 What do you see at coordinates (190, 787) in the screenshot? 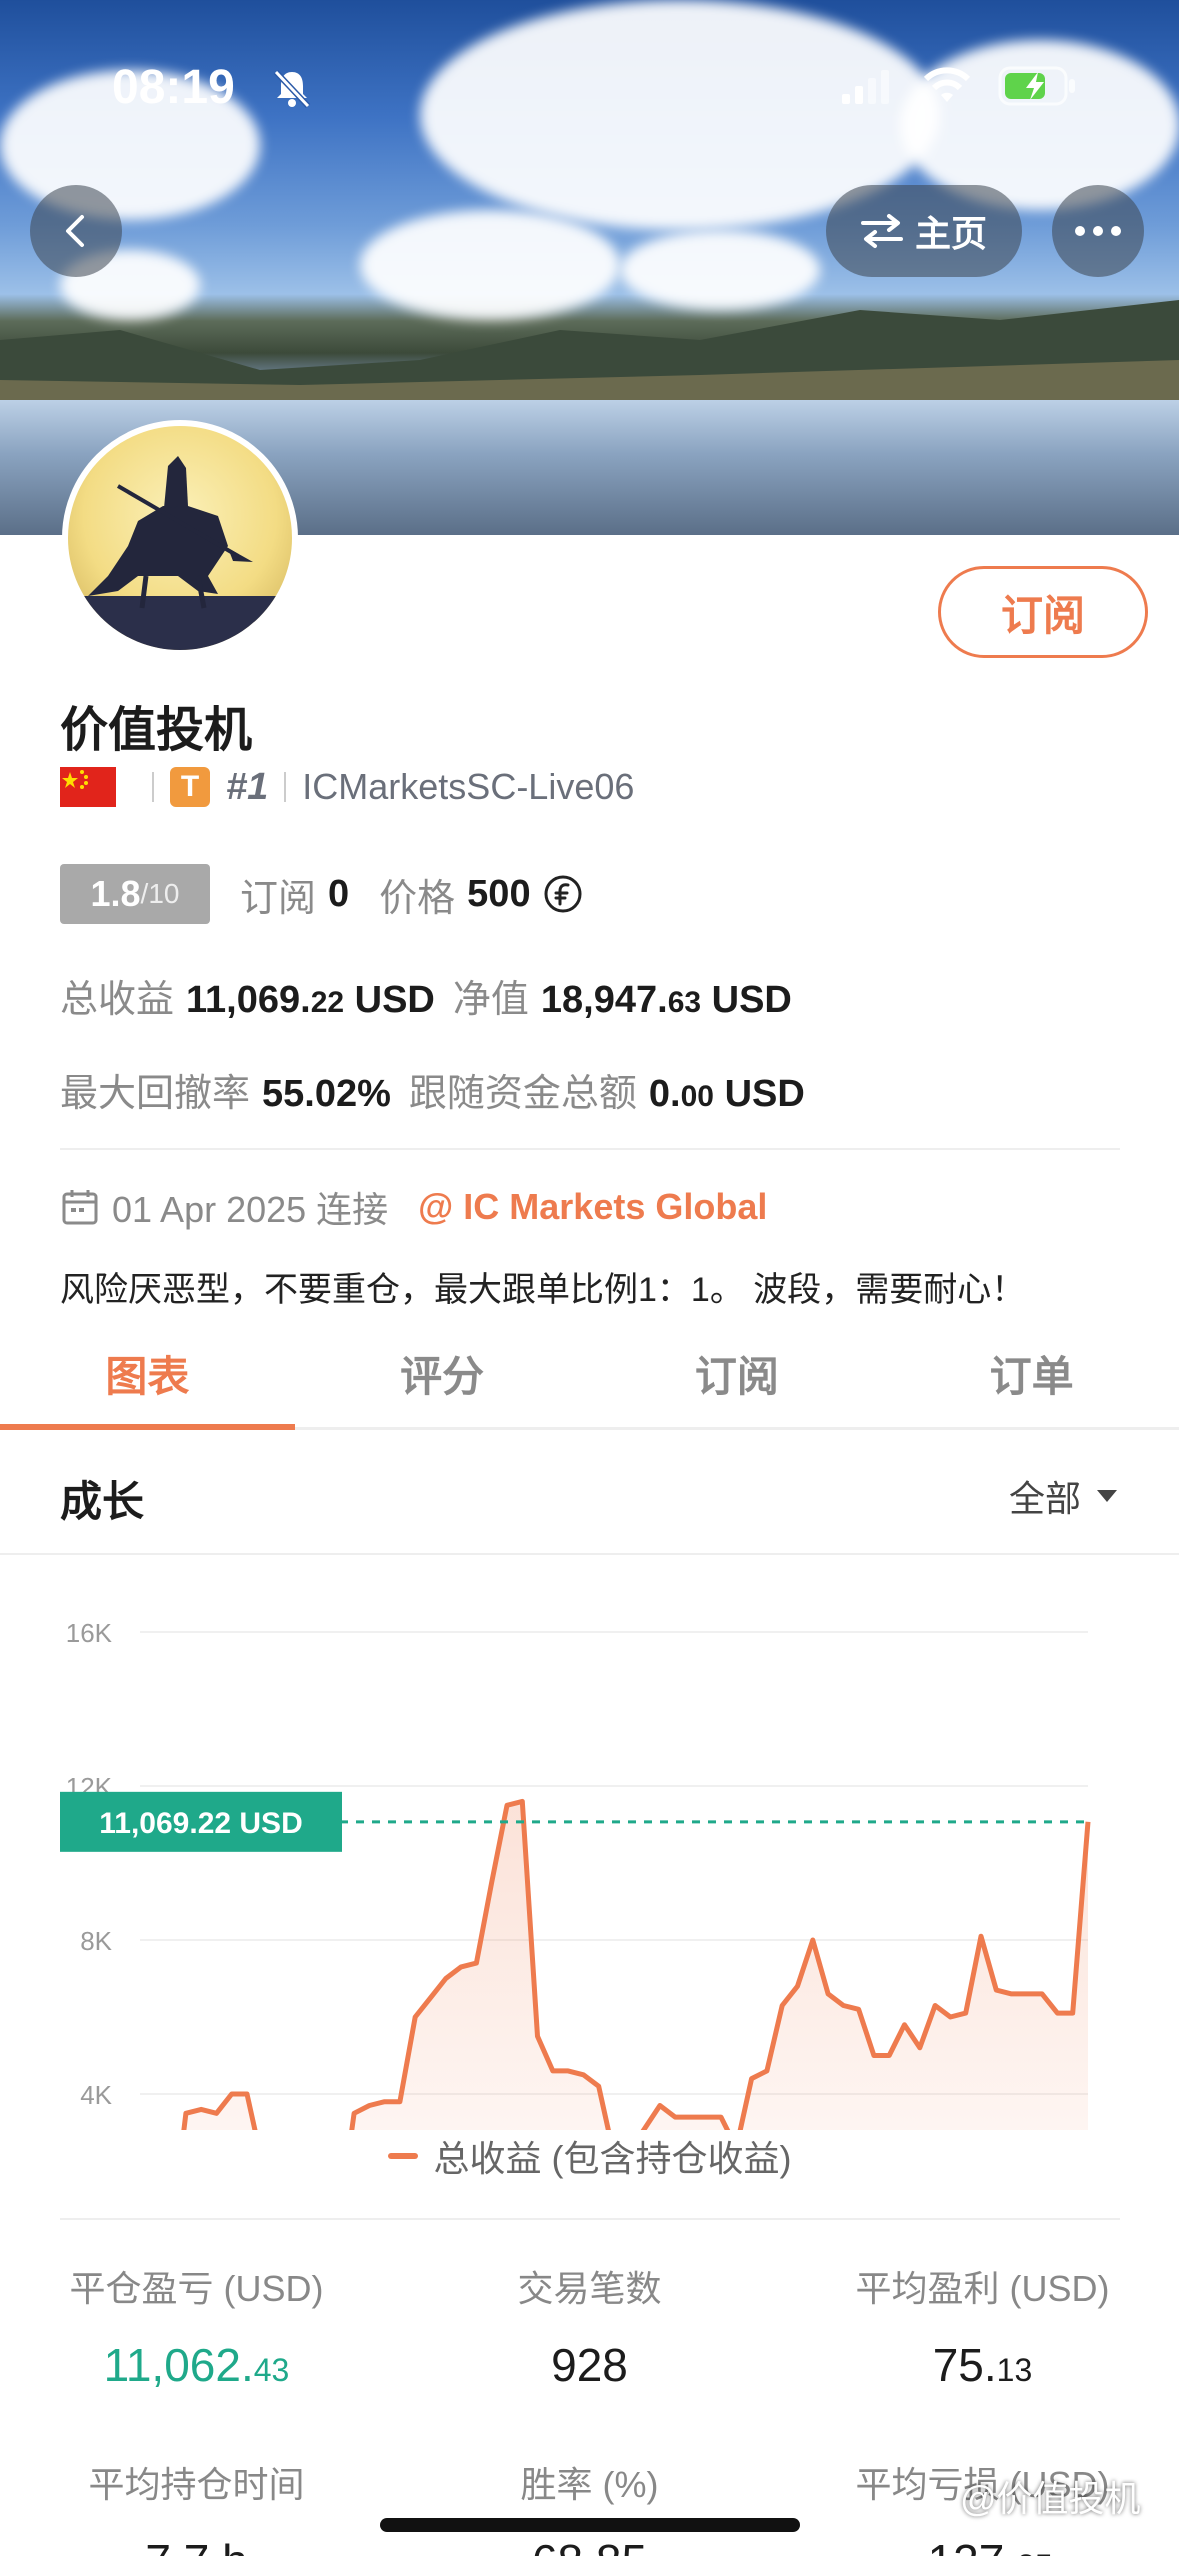
I see `tier-badge: T` at bounding box center [190, 787].